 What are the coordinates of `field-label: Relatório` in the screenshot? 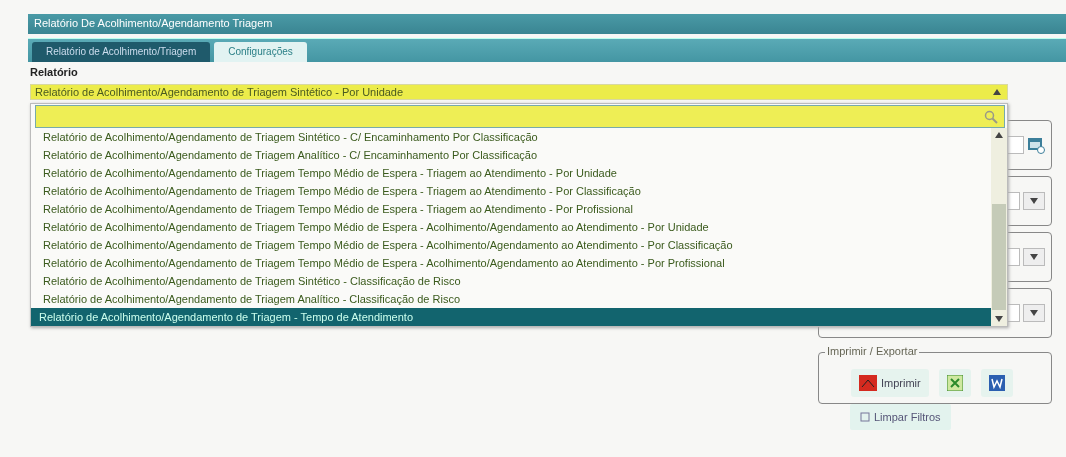 It's located at (54, 72).